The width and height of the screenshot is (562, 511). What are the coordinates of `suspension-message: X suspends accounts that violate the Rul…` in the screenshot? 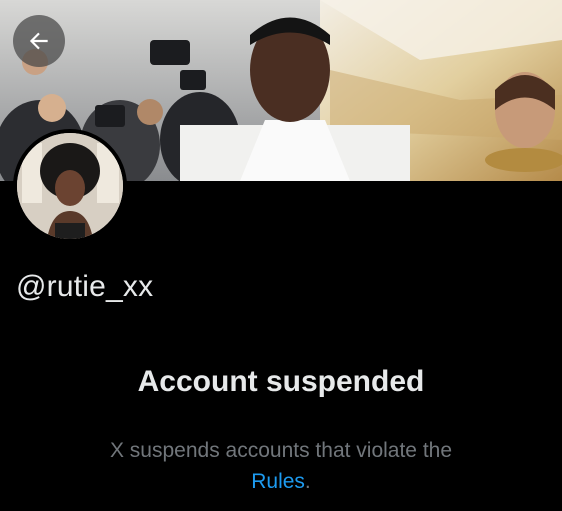 It's located at (281, 466).